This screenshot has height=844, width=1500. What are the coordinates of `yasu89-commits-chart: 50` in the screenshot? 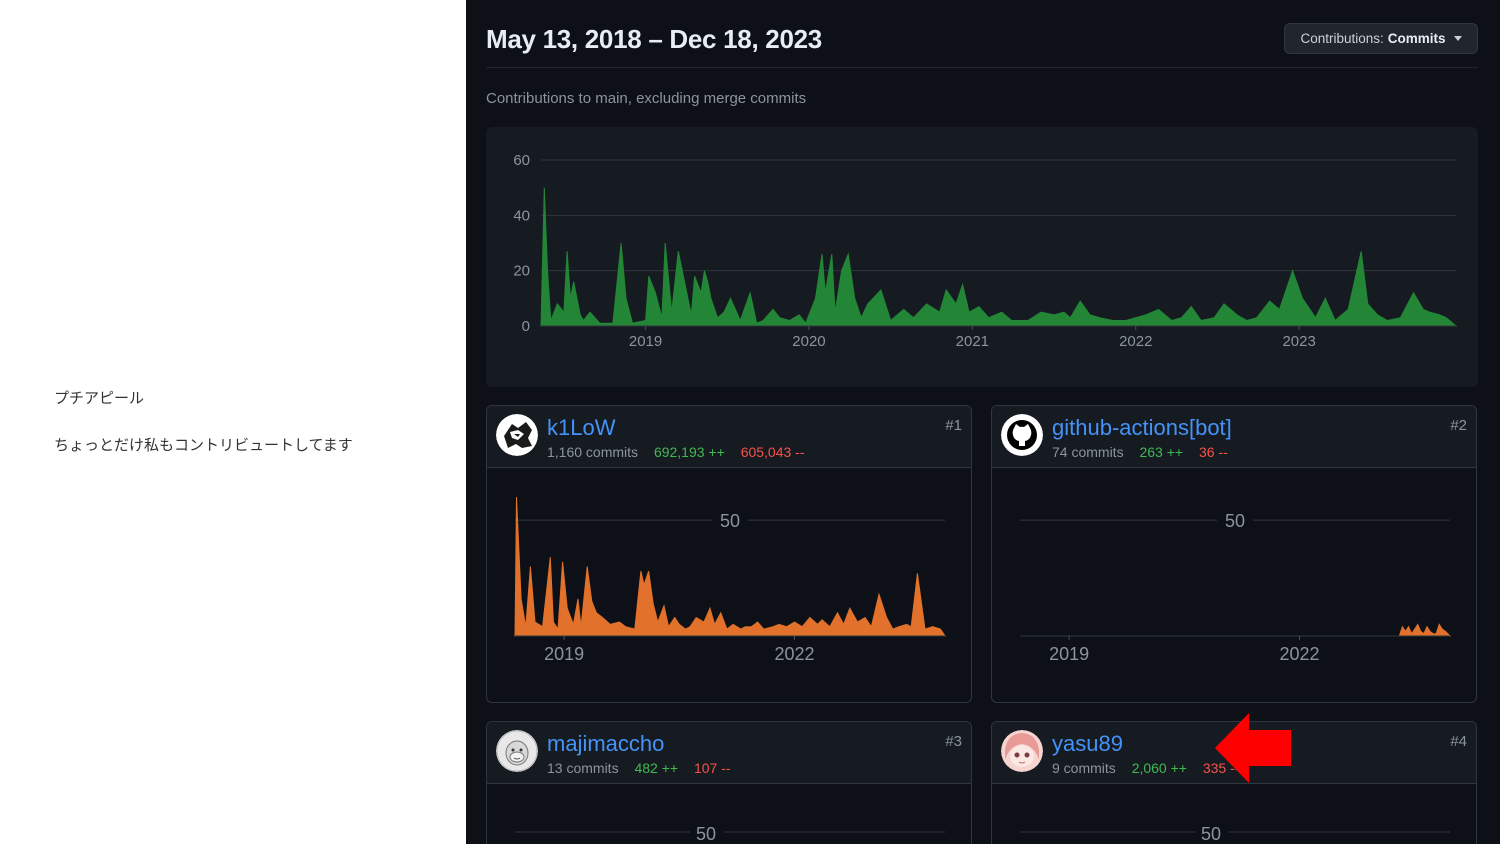 It's located at (1235, 832).